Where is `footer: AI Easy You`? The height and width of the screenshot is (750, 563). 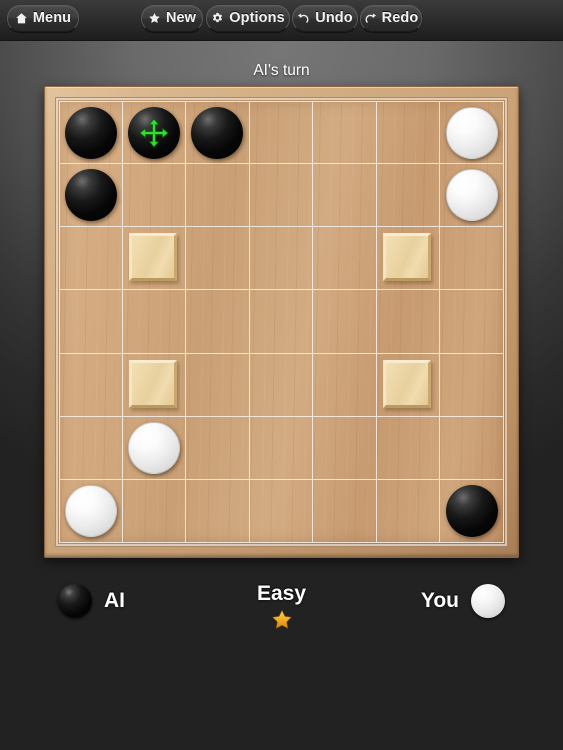 footer: AI Easy You is located at coordinates (281, 620).